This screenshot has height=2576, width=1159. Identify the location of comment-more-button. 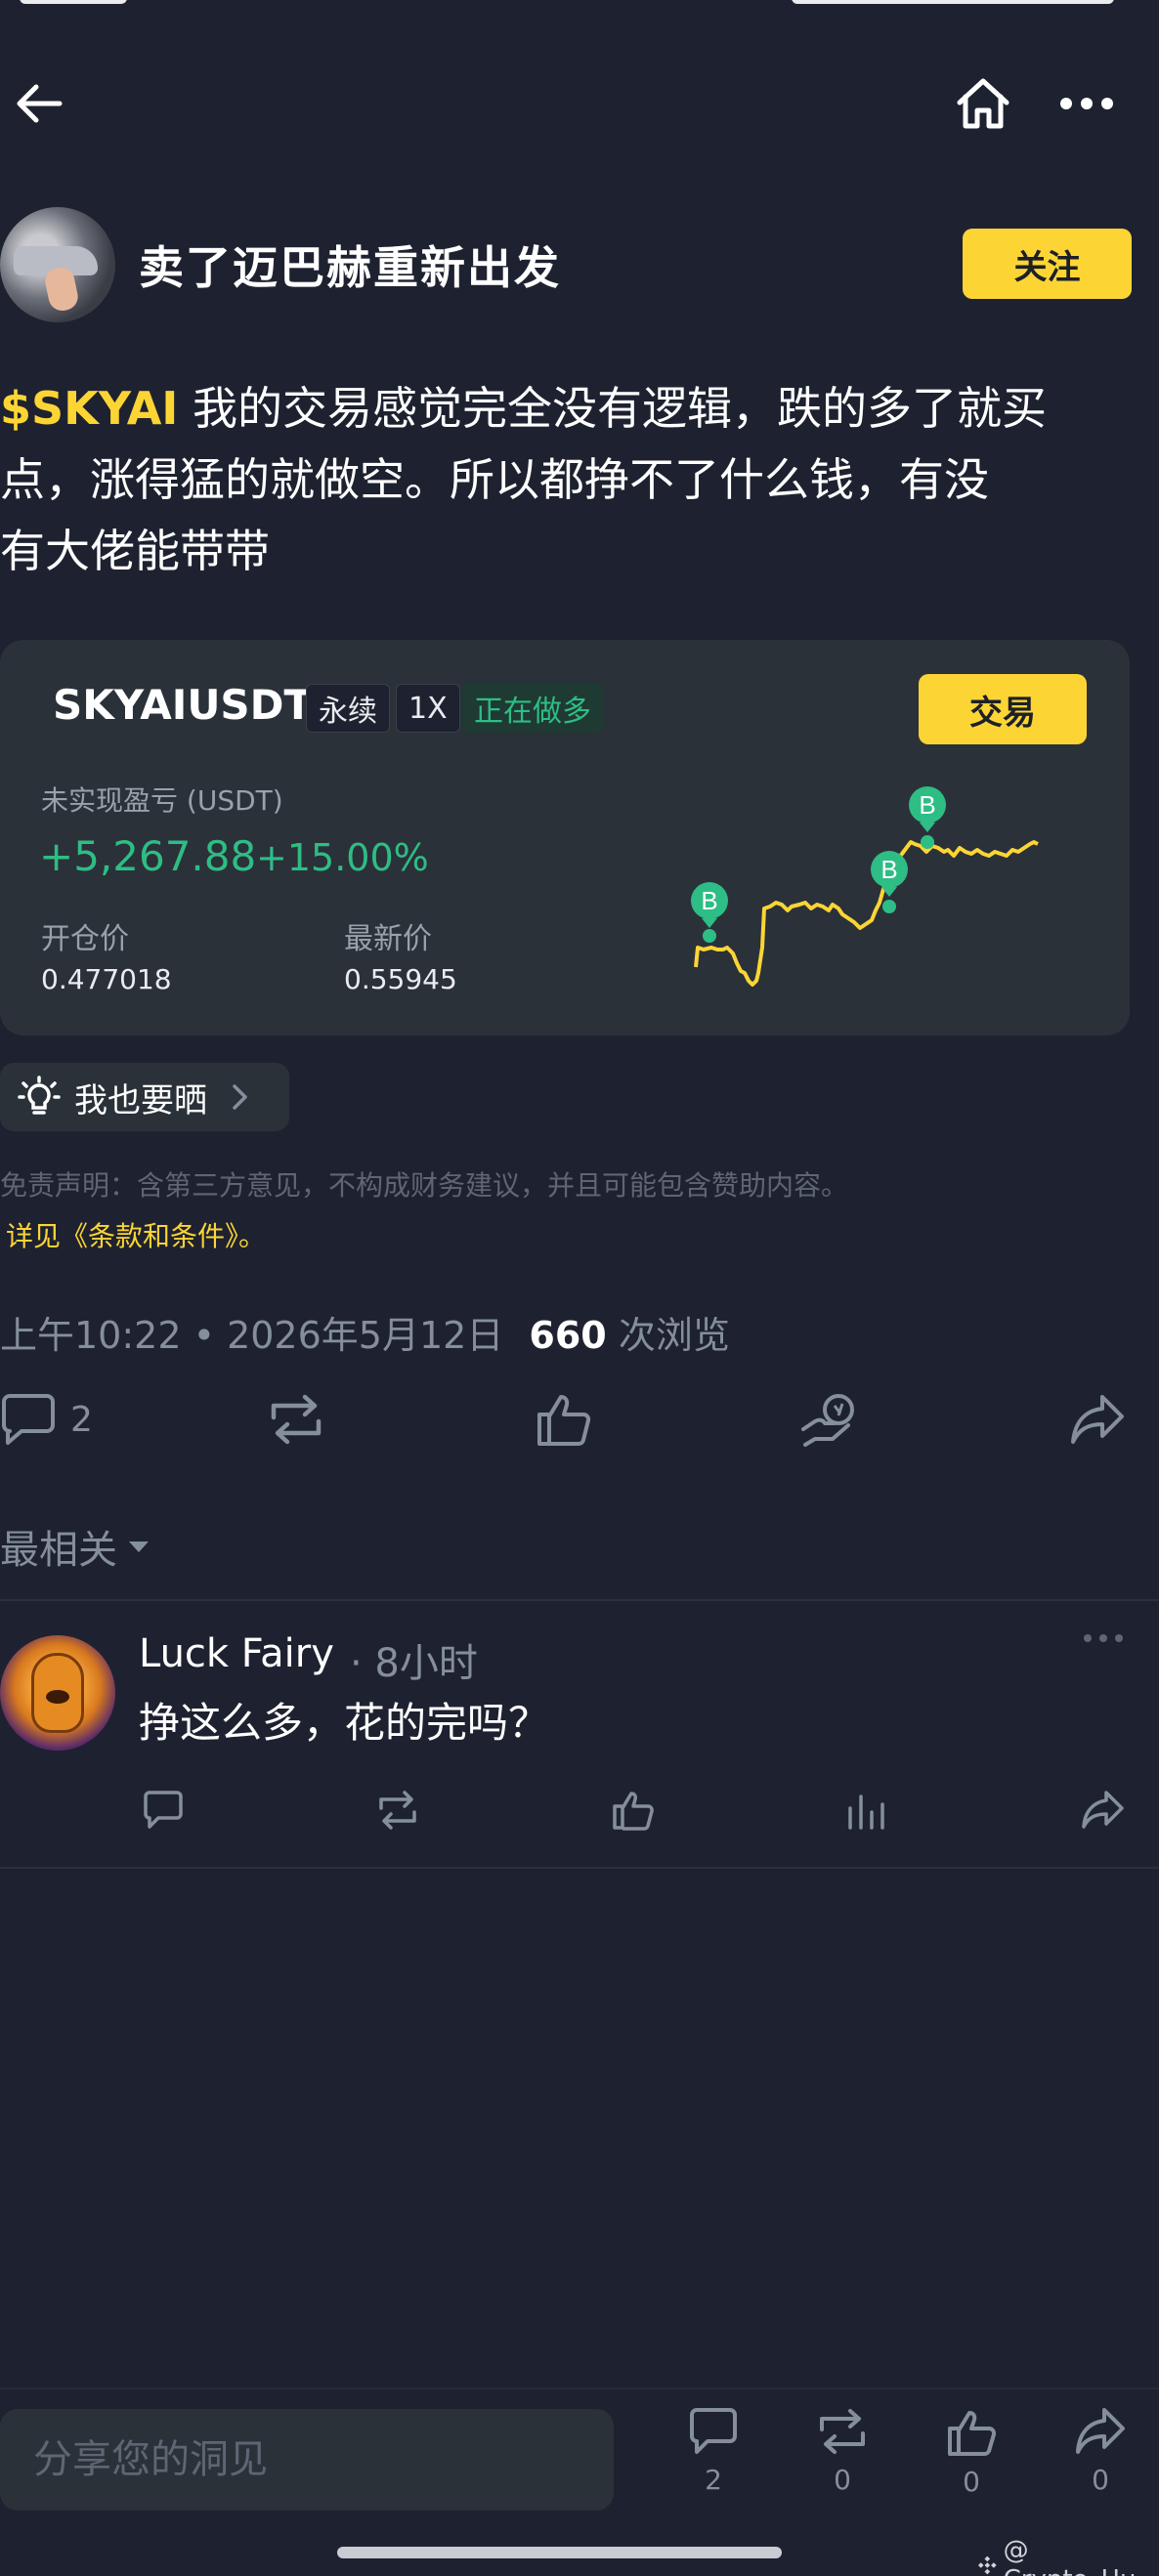
(1103, 1638).